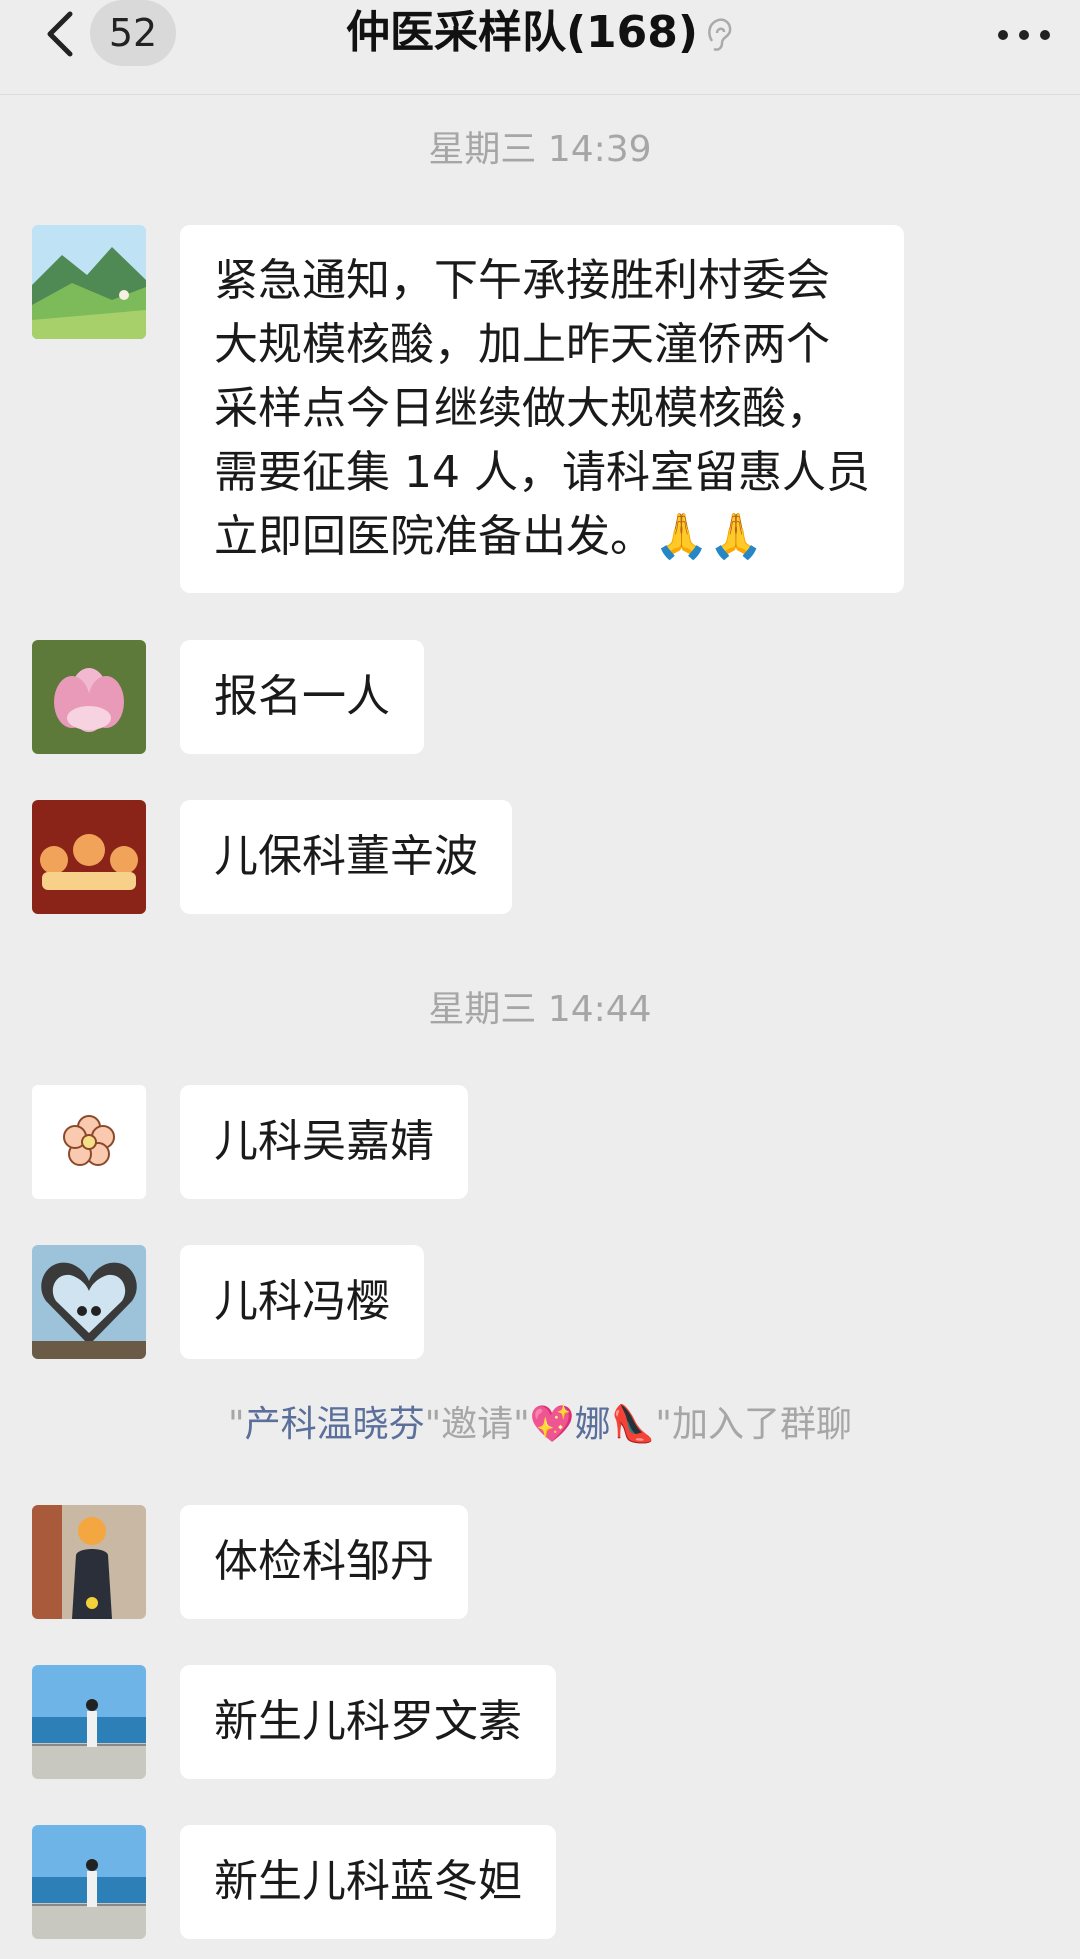 The height and width of the screenshot is (1959, 1080). What do you see at coordinates (236, 1424) in the screenshot?
I see `quote-mark: "` at bounding box center [236, 1424].